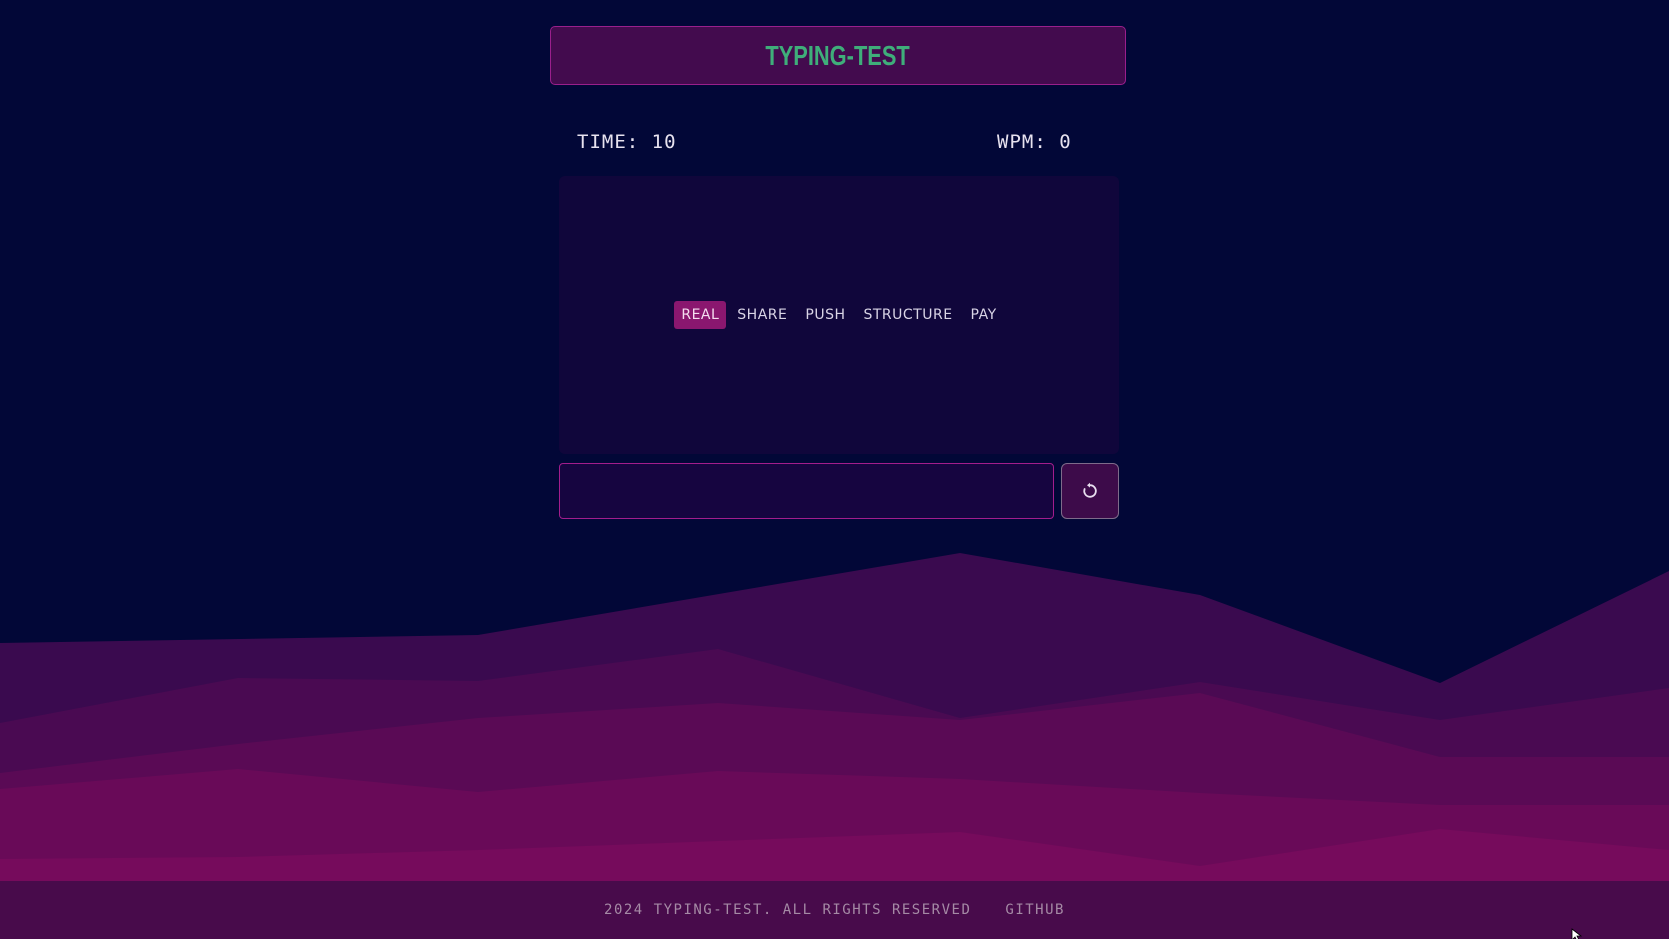 The width and height of the screenshot is (1669, 939). Describe the element at coordinates (908, 315) in the screenshot. I see `word-item: STRUCTURE` at that location.